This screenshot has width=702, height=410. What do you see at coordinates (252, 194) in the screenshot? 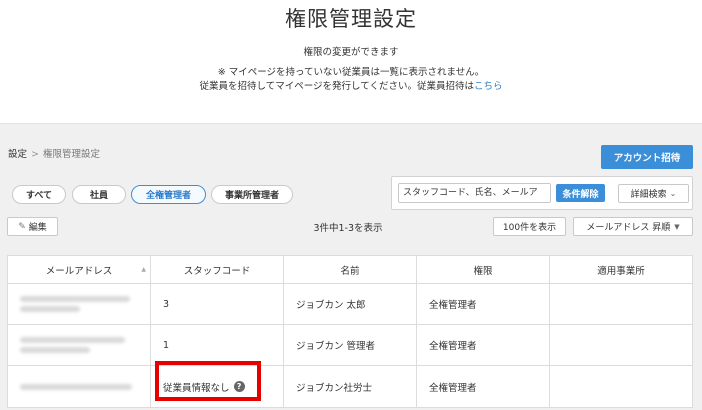
I see `filter-pill-office-admin: 事業所管理者` at bounding box center [252, 194].